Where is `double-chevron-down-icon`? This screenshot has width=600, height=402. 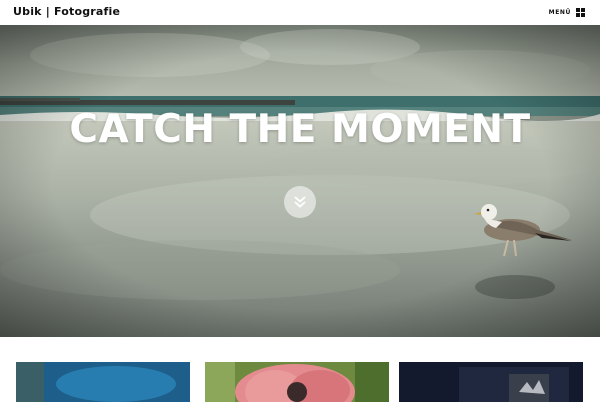
double-chevron-down-icon is located at coordinates (300, 202).